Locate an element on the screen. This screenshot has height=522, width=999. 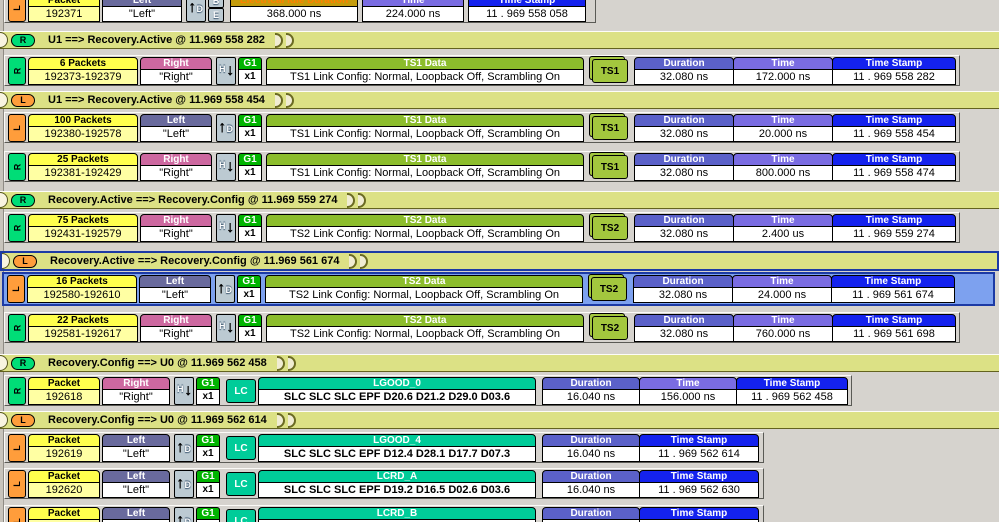
state-left-arc is located at coordinates (4, 363).